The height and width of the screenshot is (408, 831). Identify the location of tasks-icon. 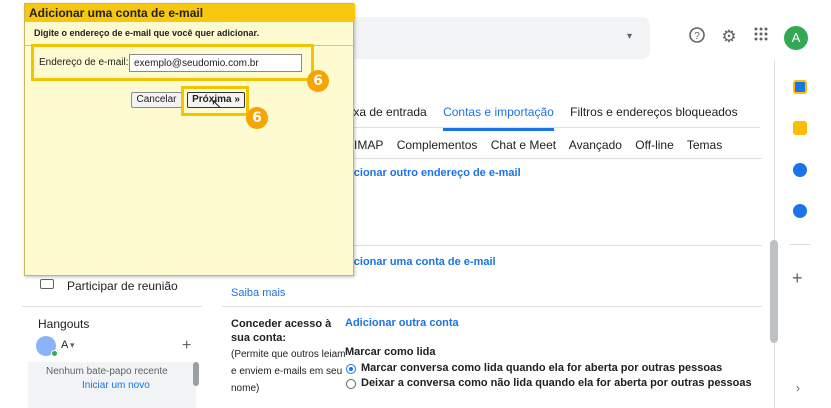
(800, 170).